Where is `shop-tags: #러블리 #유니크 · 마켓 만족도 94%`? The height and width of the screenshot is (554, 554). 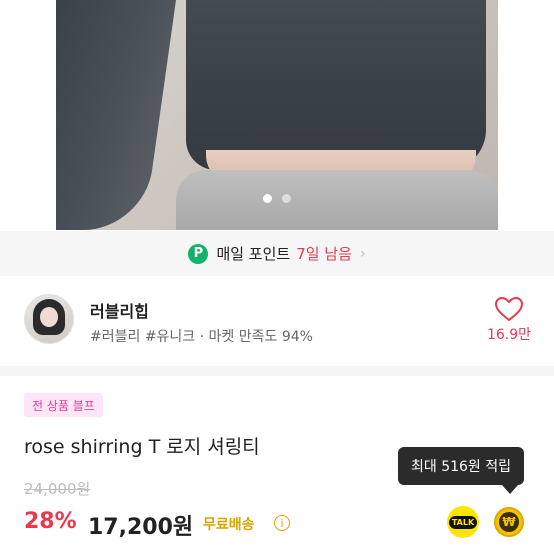
shop-tags: #러블리 #유니크 · 마켓 만족도 94% is located at coordinates (201, 337).